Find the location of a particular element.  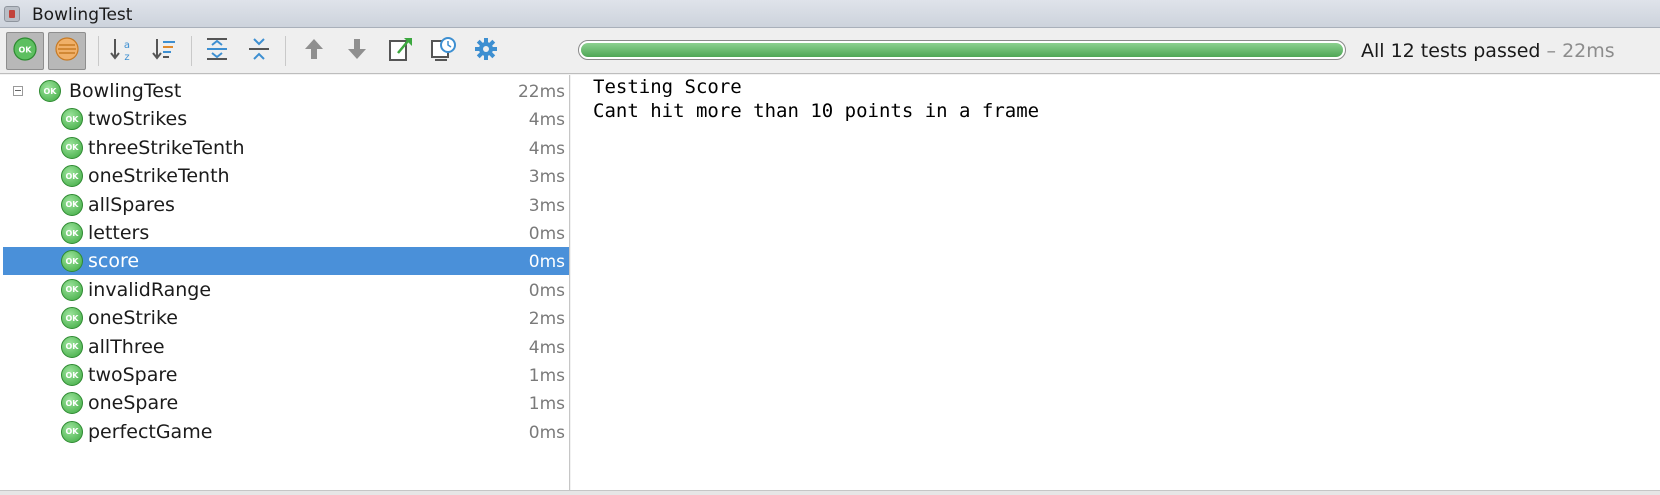

ignored-icon is located at coordinates (67, 51).